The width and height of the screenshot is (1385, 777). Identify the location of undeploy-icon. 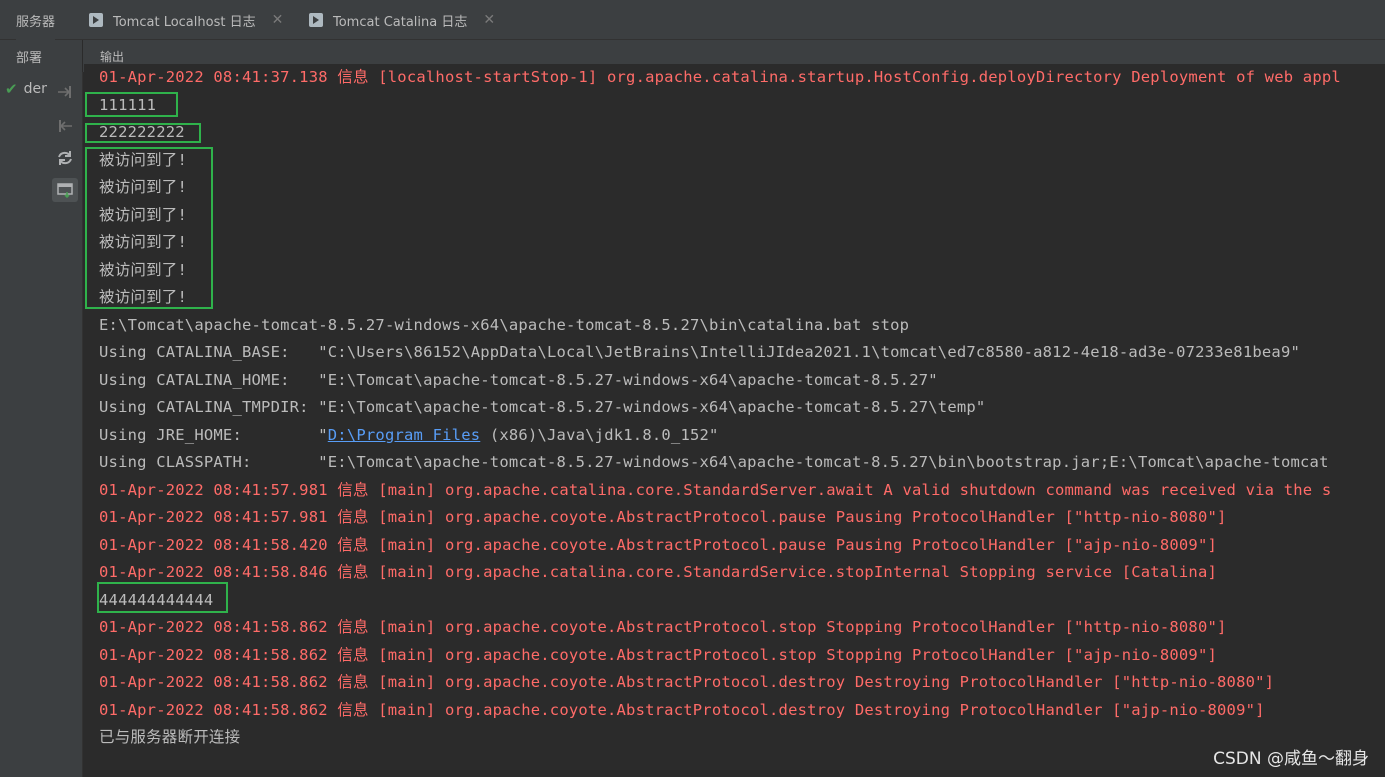
(65, 126).